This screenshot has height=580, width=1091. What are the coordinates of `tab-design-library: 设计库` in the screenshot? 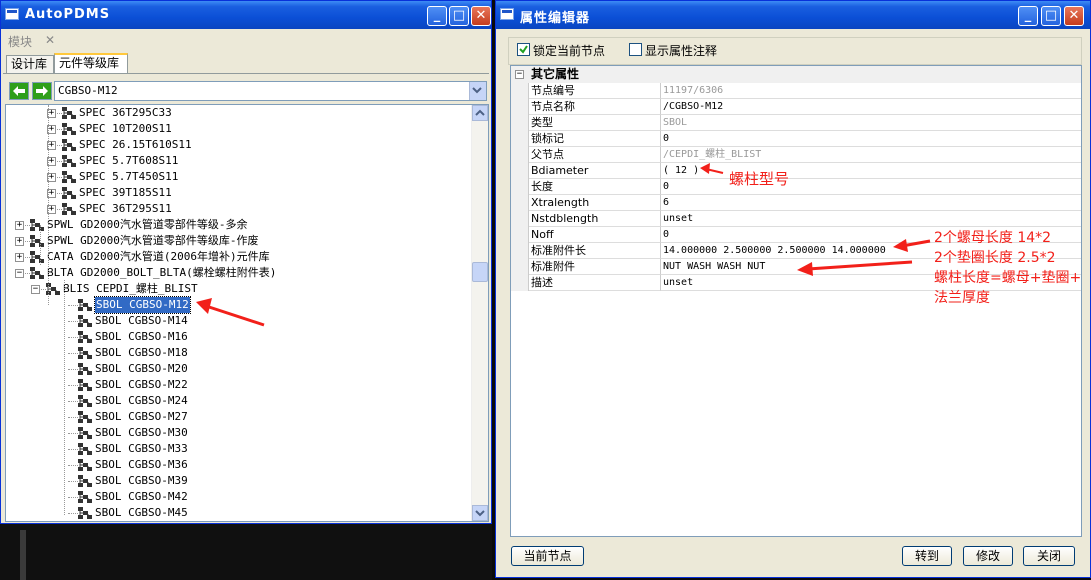 It's located at (30, 64).